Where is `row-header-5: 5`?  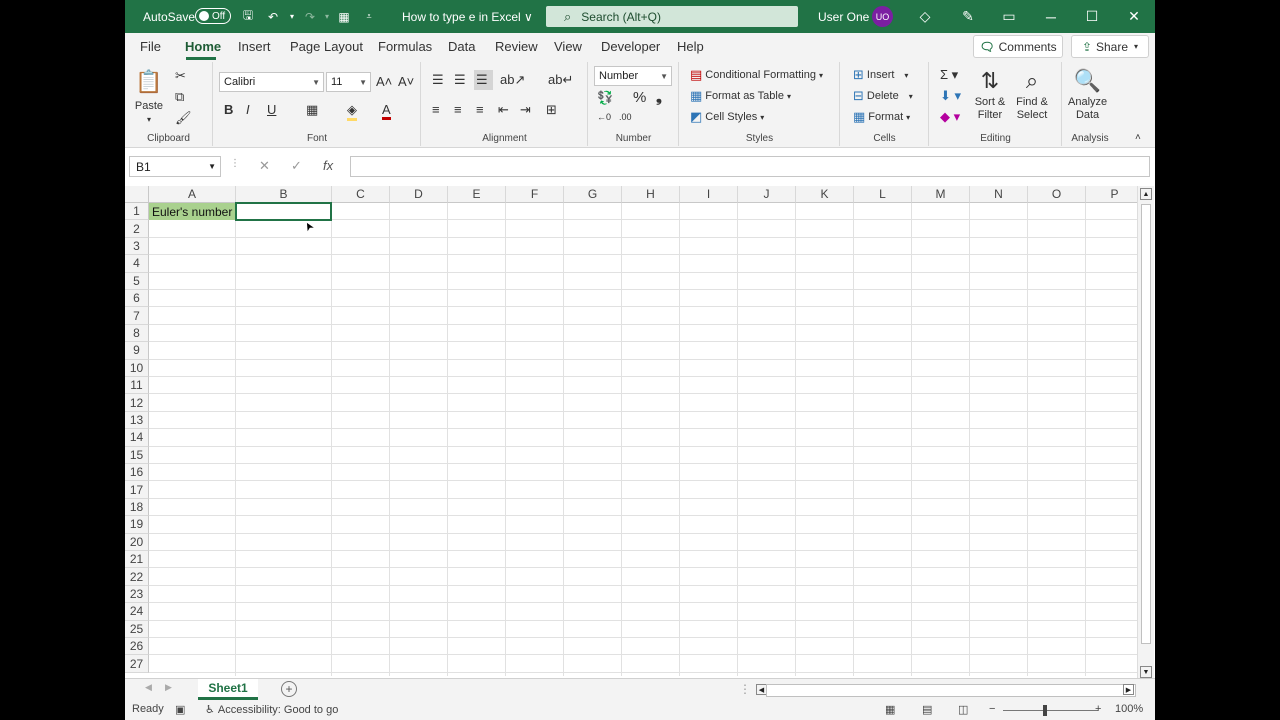
row-header-5: 5 is located at coordinates (137, 281).